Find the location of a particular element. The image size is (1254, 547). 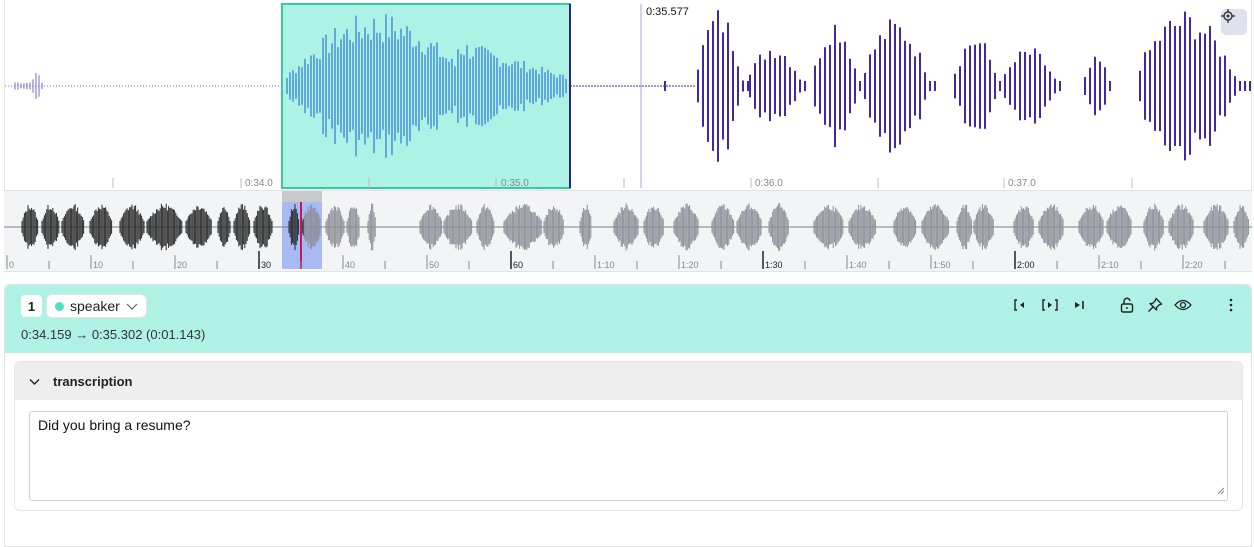

transcription-title: transcription is located at coordinates (93, 381).